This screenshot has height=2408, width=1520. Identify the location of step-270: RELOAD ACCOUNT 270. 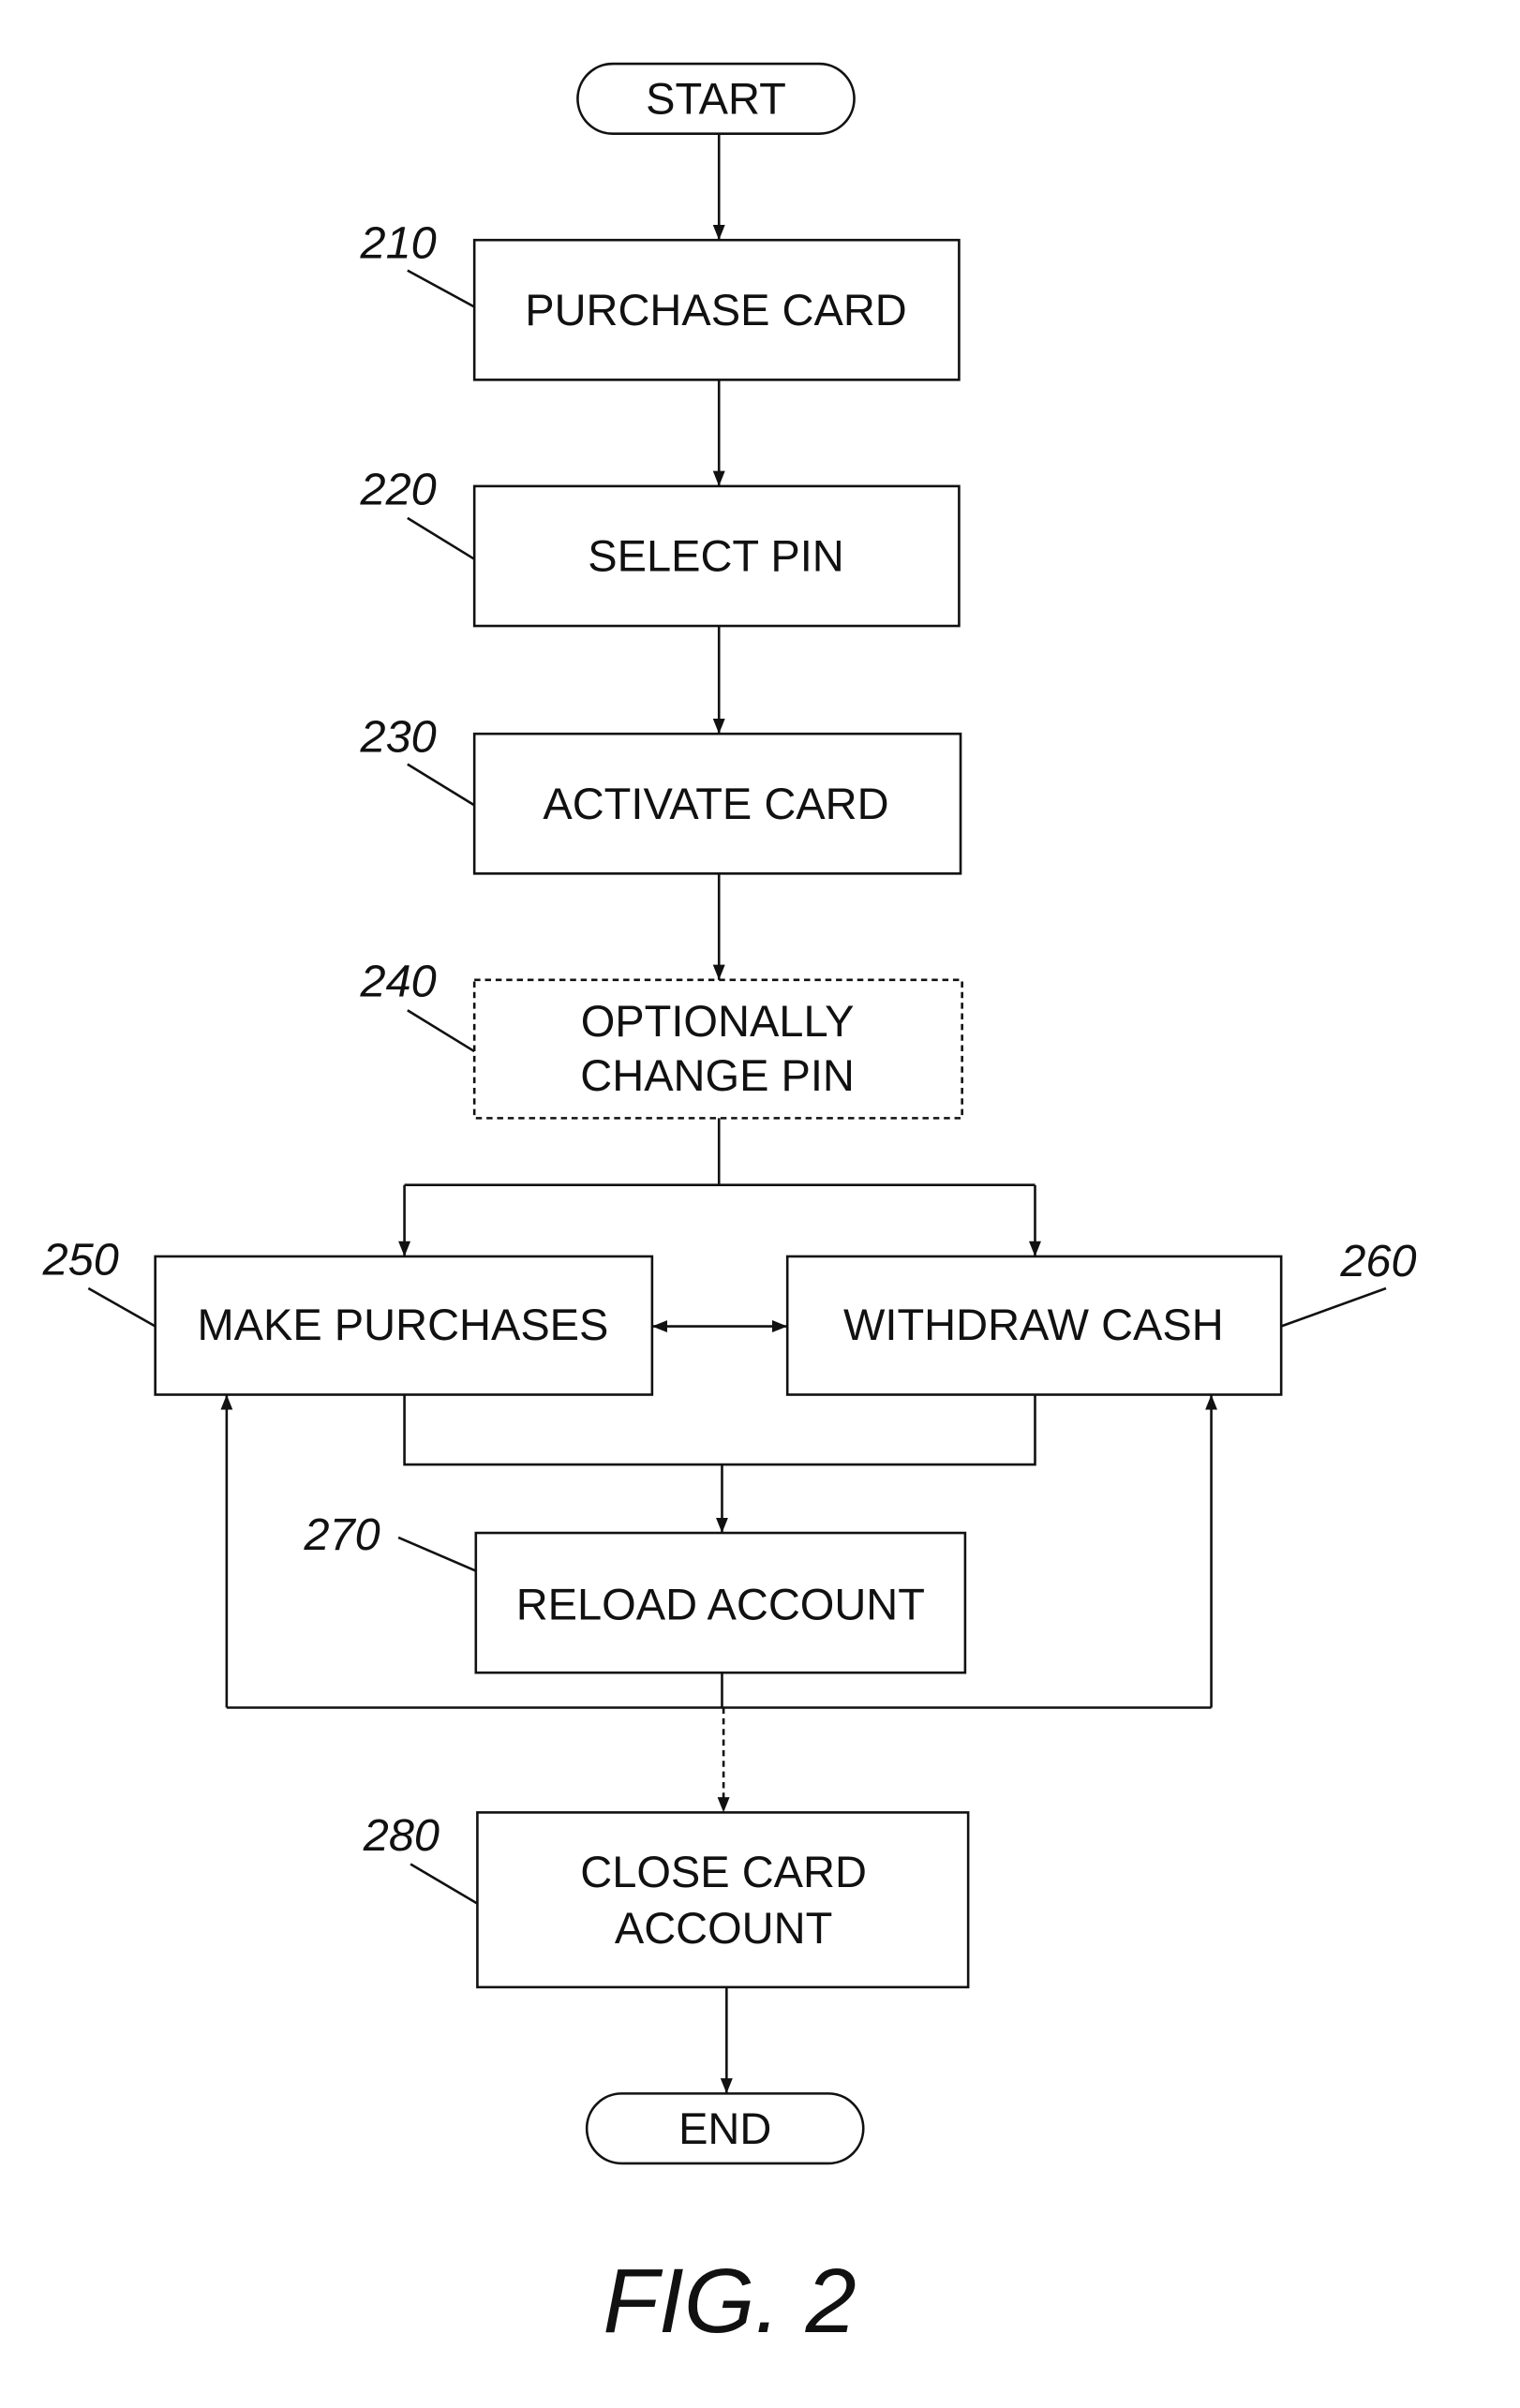
(635, 1591).